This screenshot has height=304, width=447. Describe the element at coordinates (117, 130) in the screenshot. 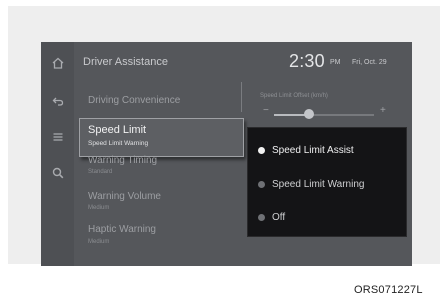

I see `menu-item-label: Speed Limit` at that location.